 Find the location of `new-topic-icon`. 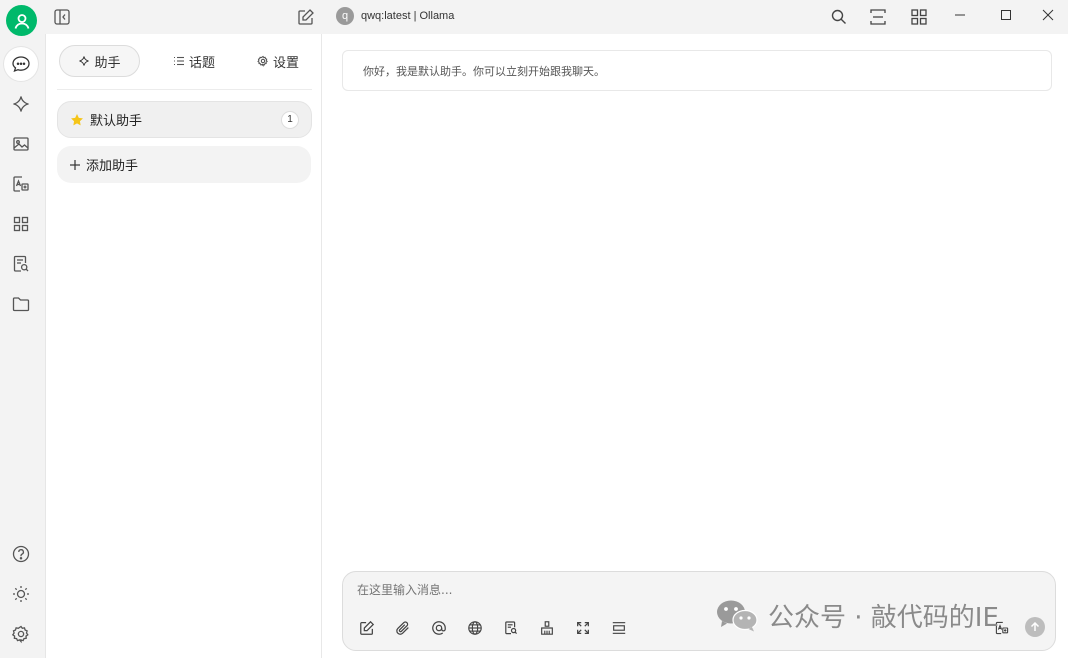

new-topic-icon is located at coordinates (367, 628).